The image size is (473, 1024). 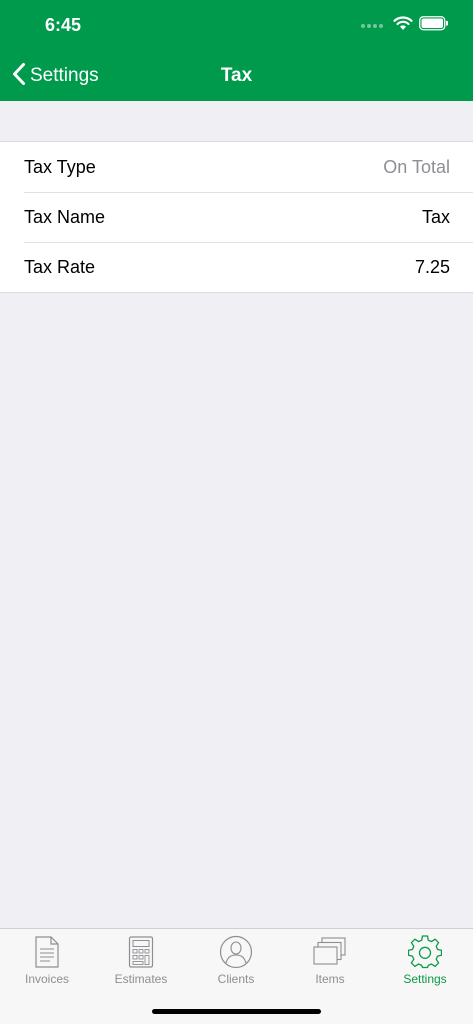 I want to click on calculator-icon, so click(x=141, y=952).